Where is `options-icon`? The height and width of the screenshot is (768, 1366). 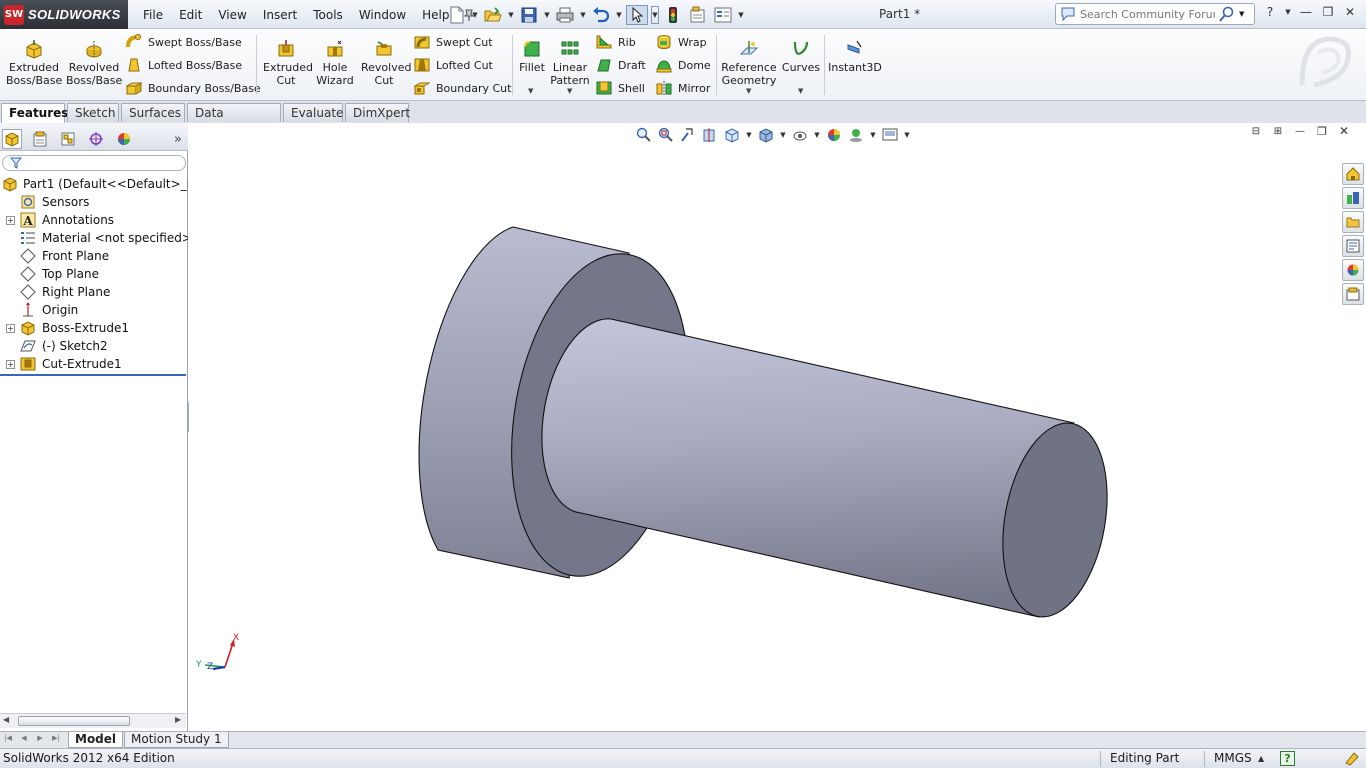
options-icon is located at coordinates (723, 15).